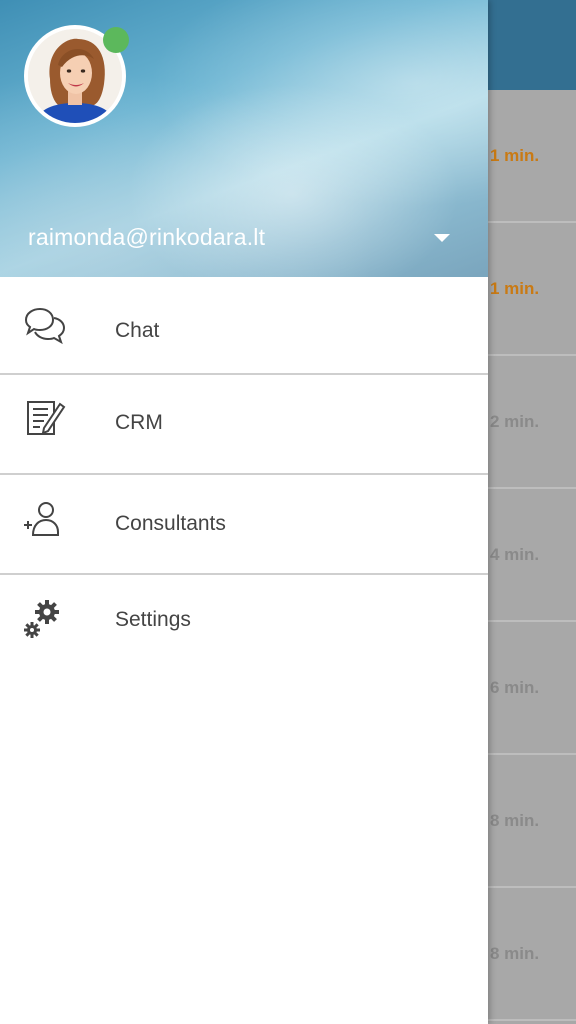 The width and height of the screenshot is (576, 1024). What do you see at coordinates (442, 238) in the screenshot?
I see `chevron-down-icon` at bounding box center [442, 238].